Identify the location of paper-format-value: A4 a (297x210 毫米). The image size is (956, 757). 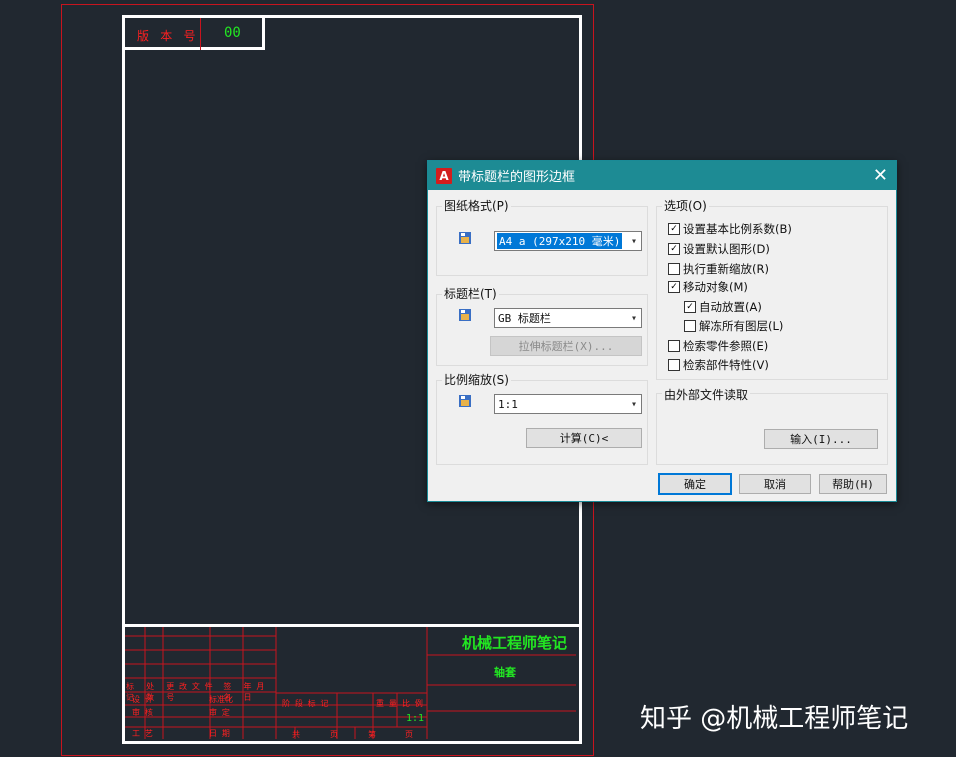
(560, 241).